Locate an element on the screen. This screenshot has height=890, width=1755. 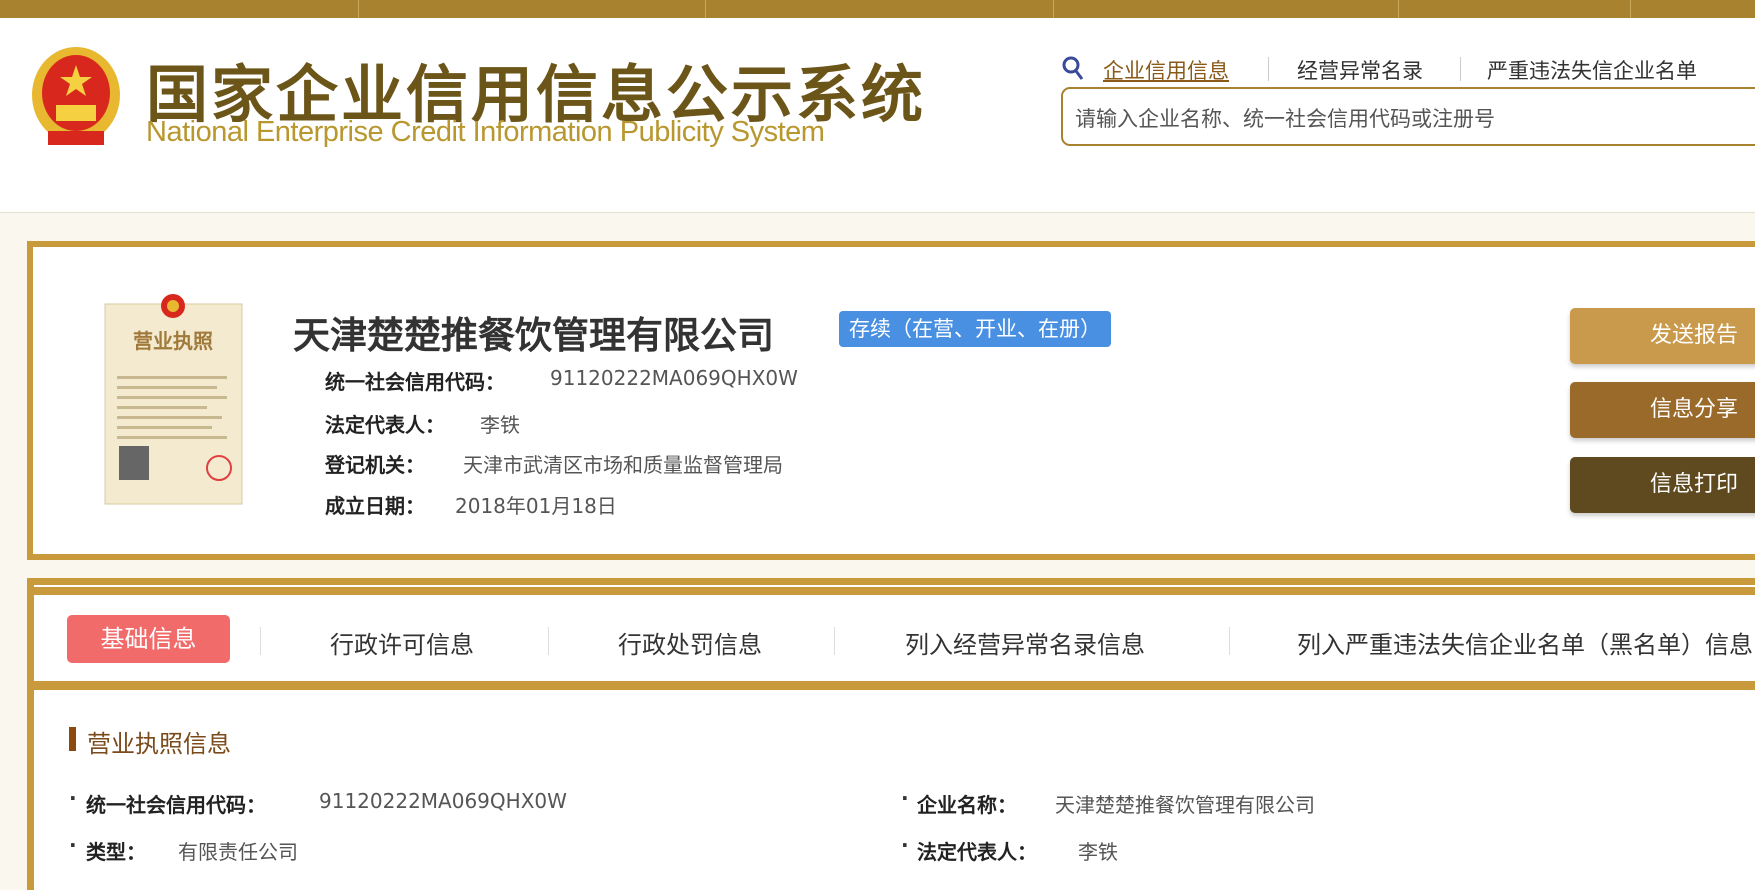
share-info-button: 信息分享 is located at coordinates (1662, 410).